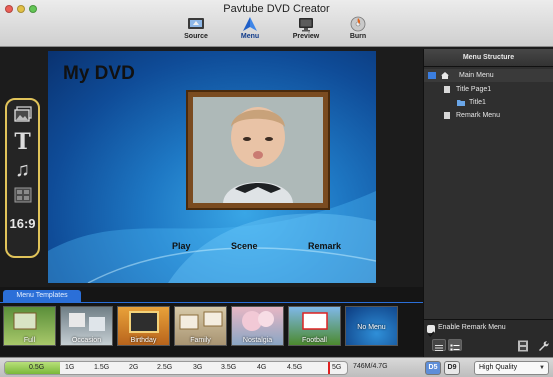 This screenshot has height=377, width=553. I want to click on filmstrip-button, so click(523, 348).